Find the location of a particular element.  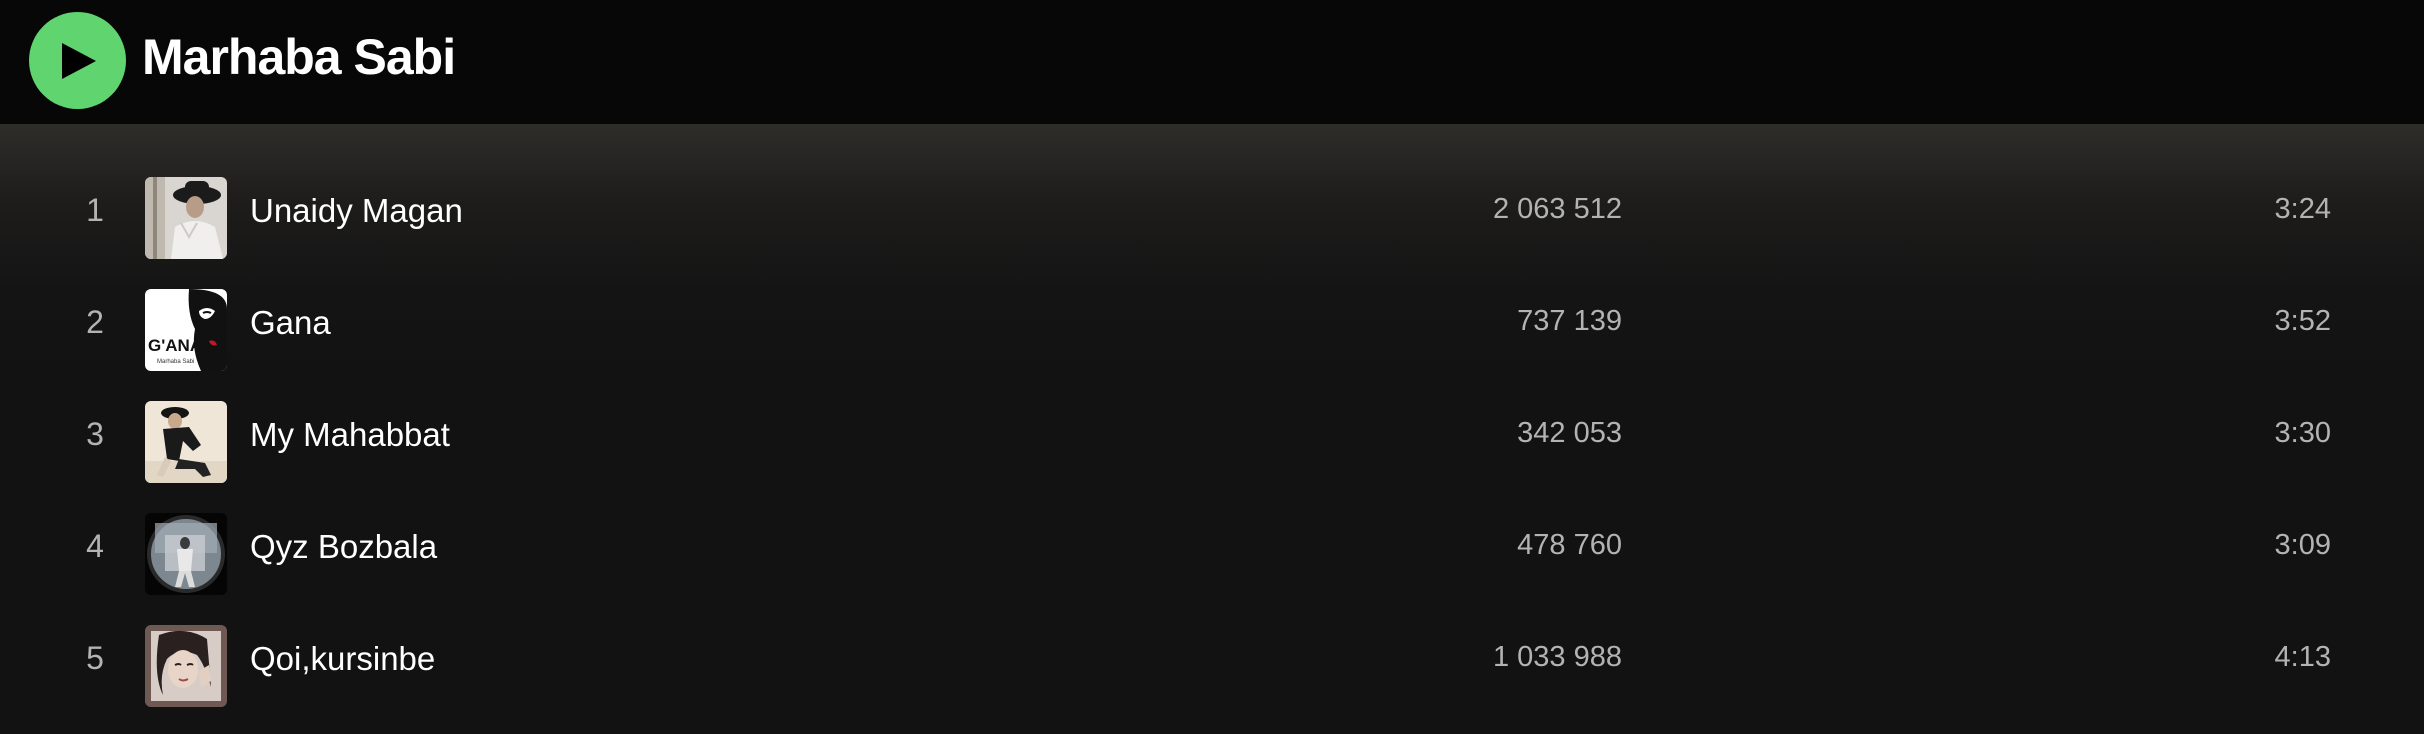

track-title: Qoi,kursinbe is located at coordinates (342, 659).